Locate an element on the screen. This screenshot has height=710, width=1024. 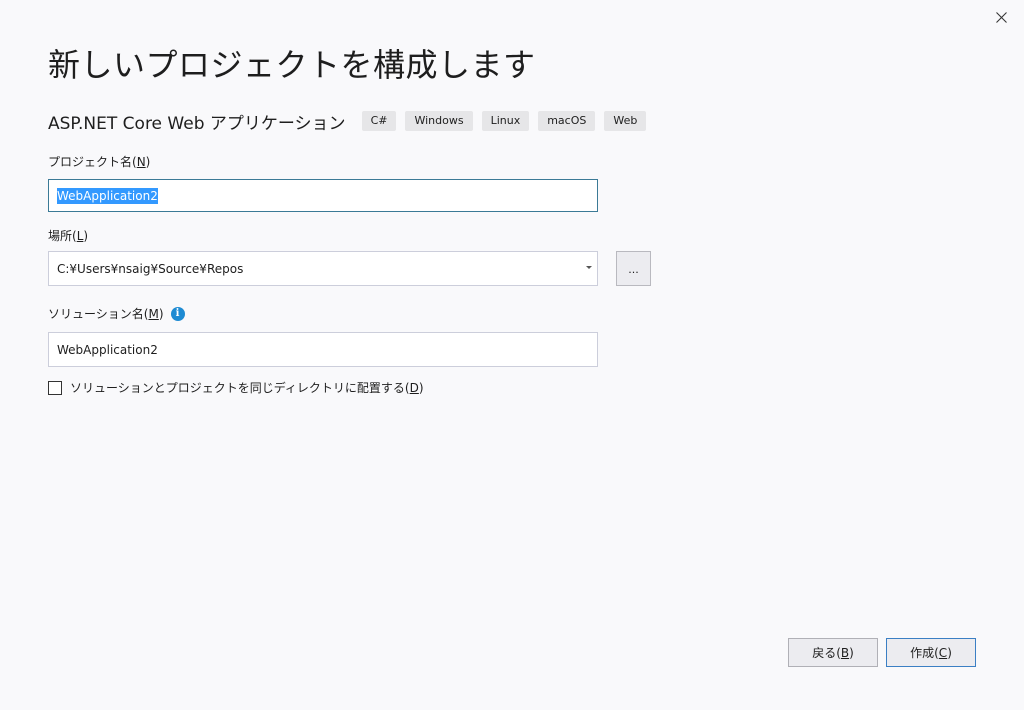
create-button: 作成(C) is located at coordinates (931, 652).